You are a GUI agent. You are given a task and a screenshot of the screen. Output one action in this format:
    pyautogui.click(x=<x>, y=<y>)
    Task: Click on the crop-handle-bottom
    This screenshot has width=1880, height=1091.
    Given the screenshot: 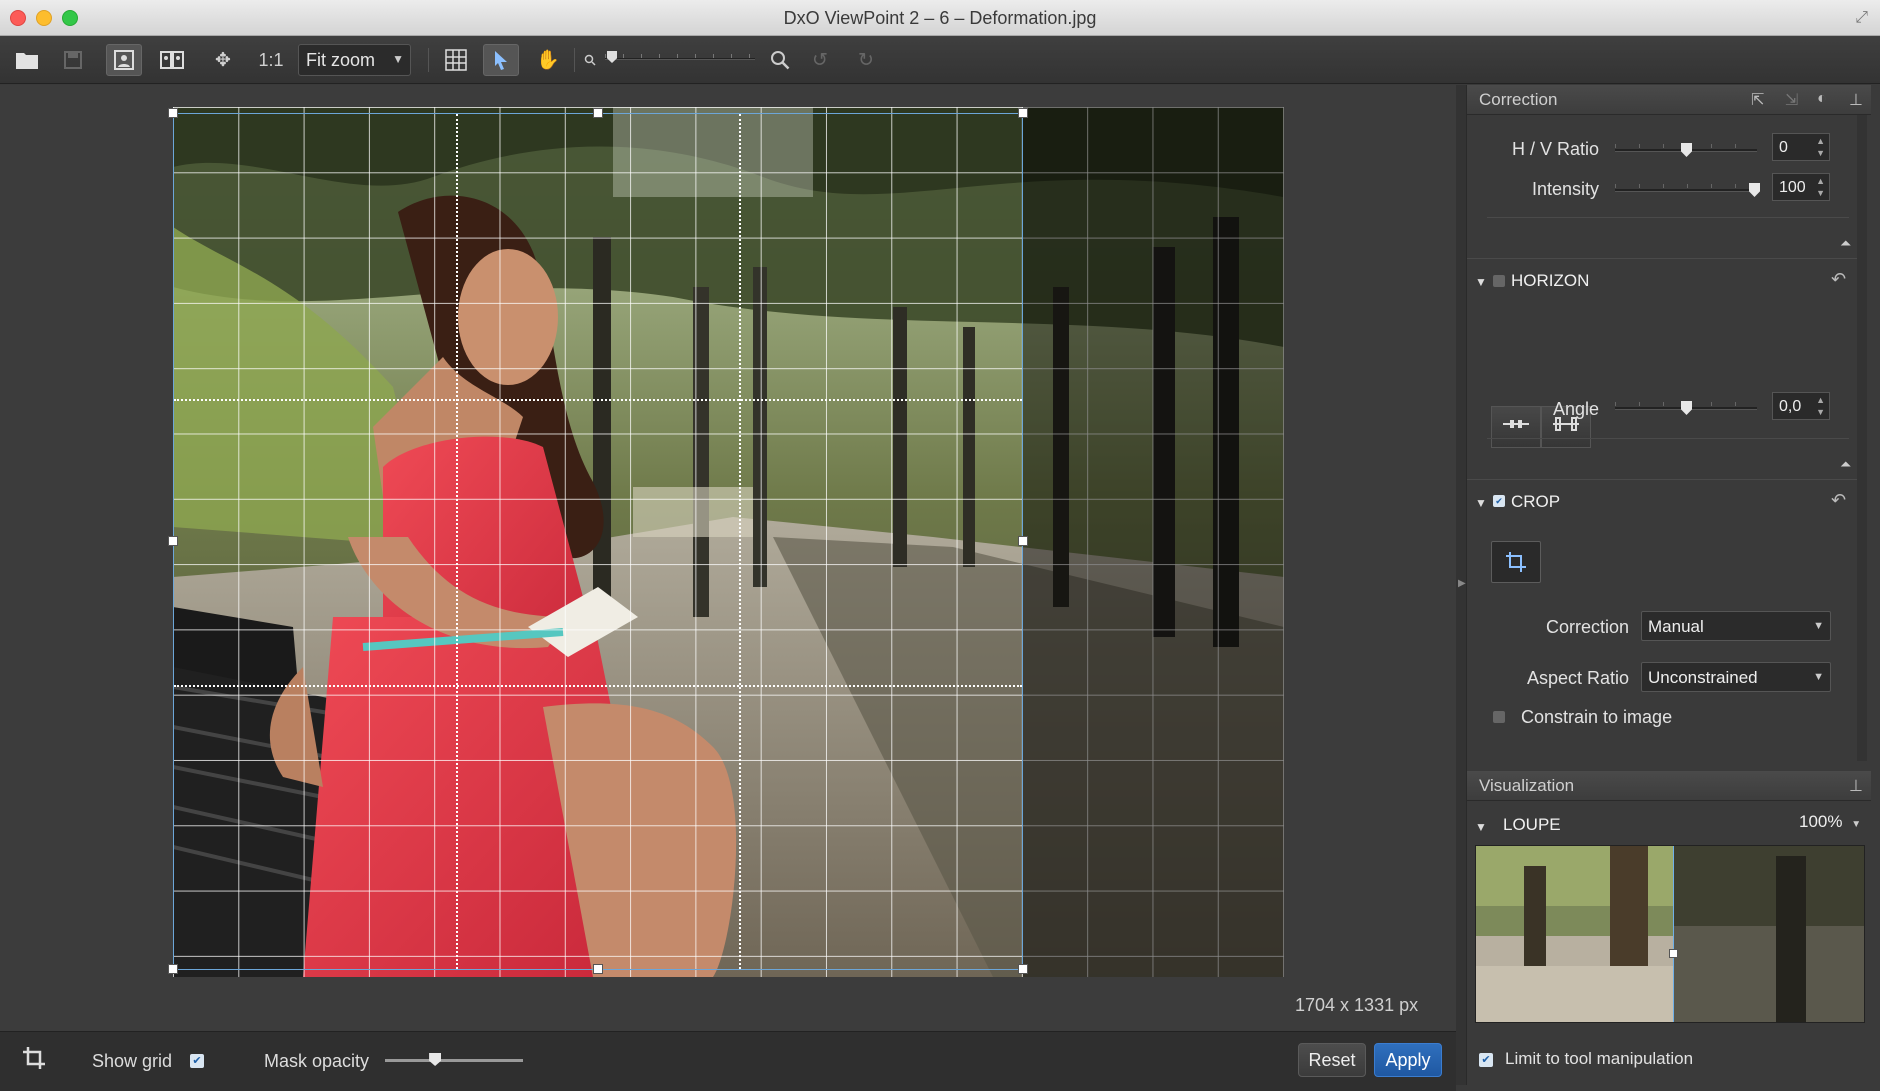 What is the action you would take?
    pyautogui.click(x=598, y=969)
    